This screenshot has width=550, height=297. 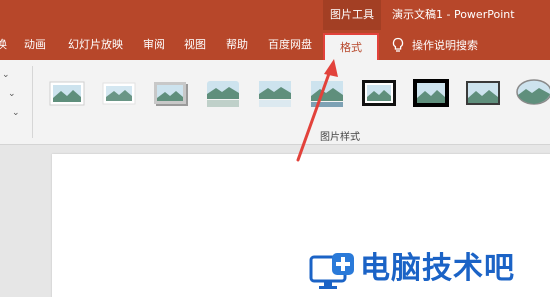 I want to click on ribbon-tab-row: 换 动画 幻灯片放映 审阅 视图 帮助 百度网盘 格式 操作说明搜索, so click(x=275, y=45).